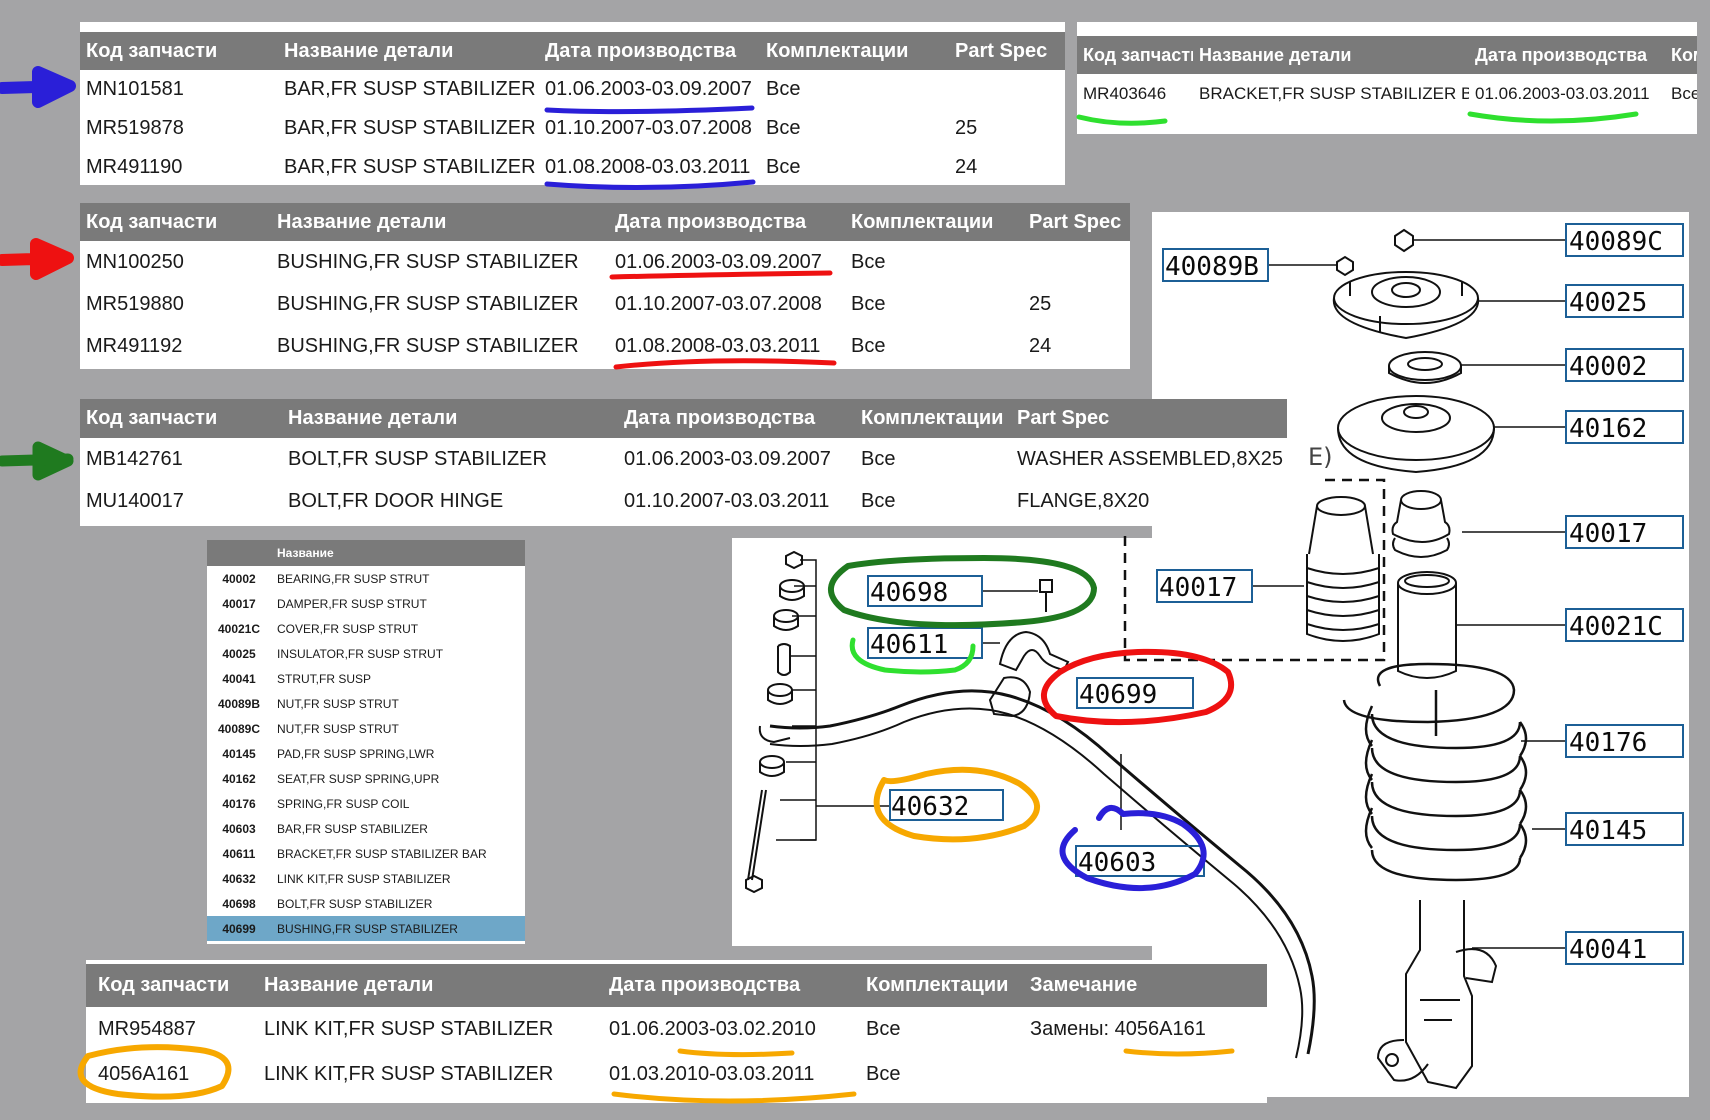  Describe the element at coordinates (1616, 627) in the screenshot. I see `callout-40021c: 40021C` at that location.